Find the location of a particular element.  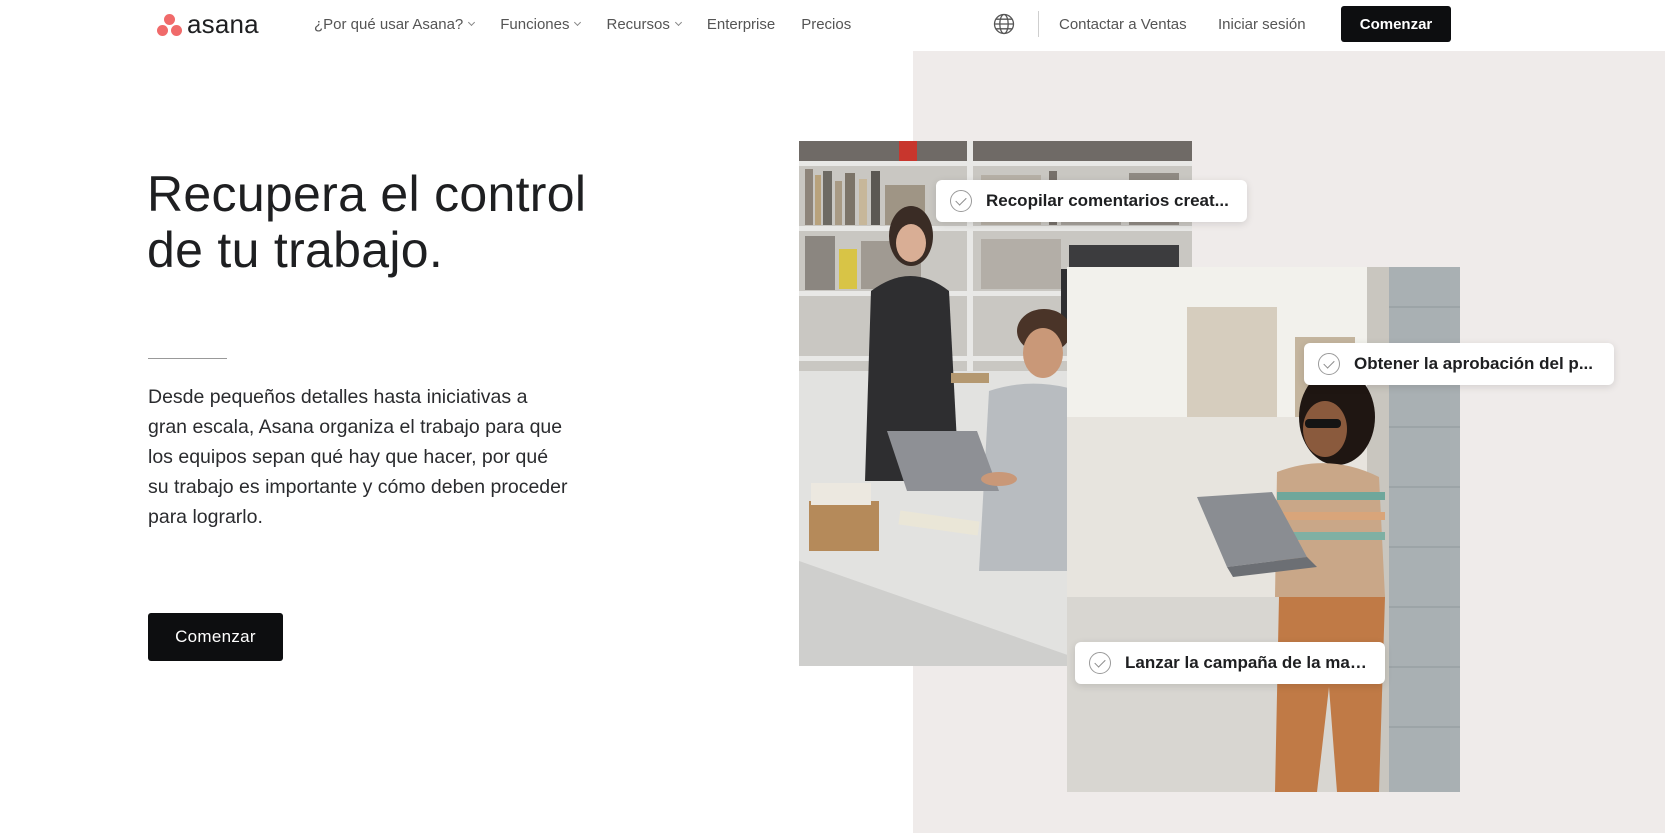

globe-icon is located at coordinates (1004, 24).